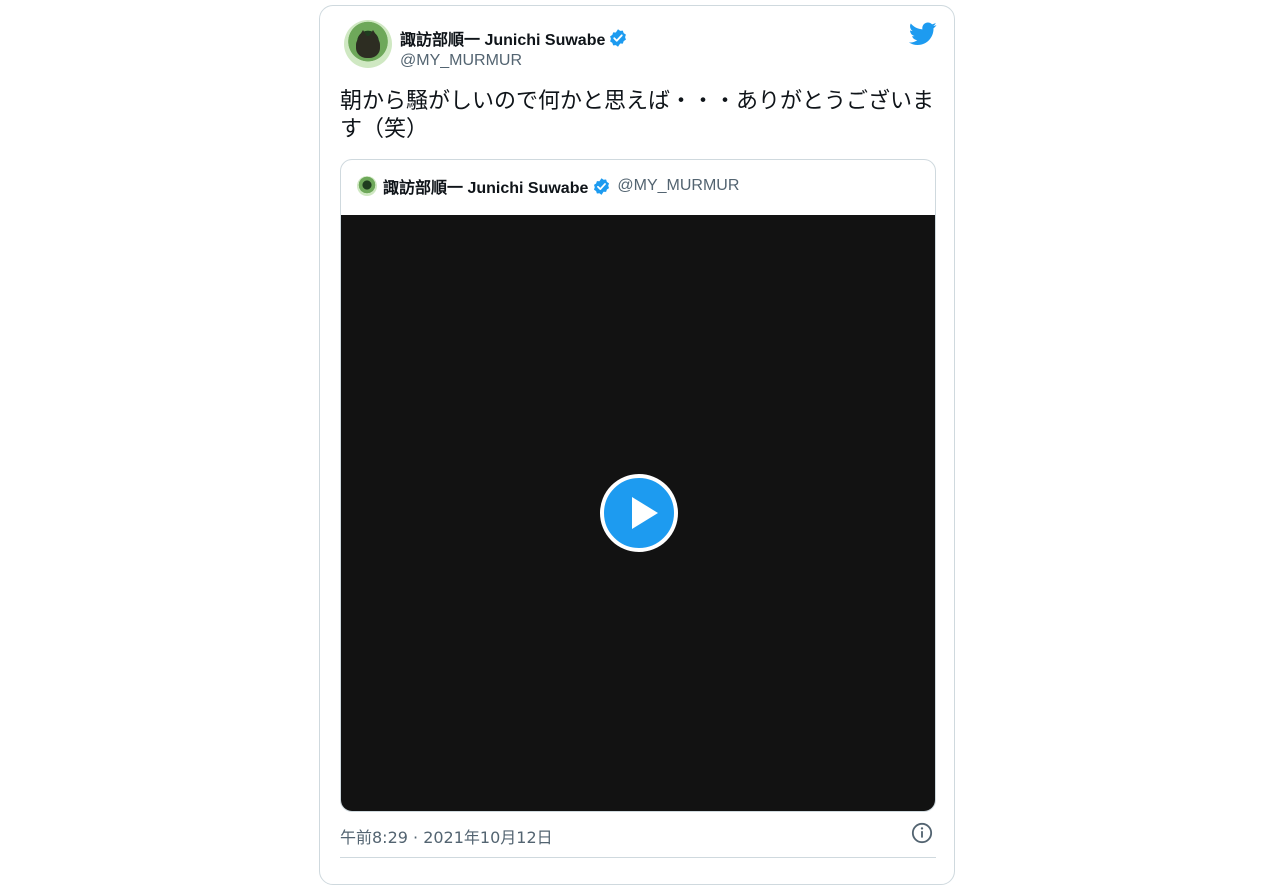  I want to click on author-avatar, so click(368, 44).